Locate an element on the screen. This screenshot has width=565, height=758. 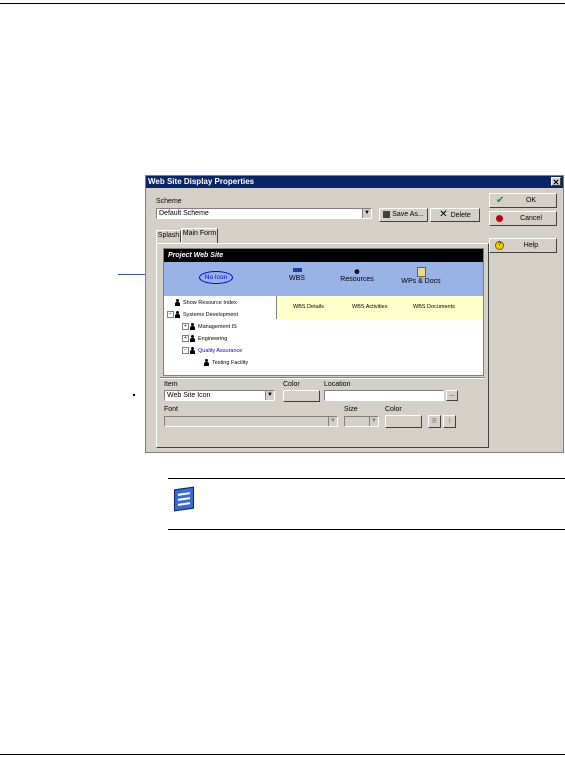
toolbar-wbs: WBS is located at coordinates (297, 275).